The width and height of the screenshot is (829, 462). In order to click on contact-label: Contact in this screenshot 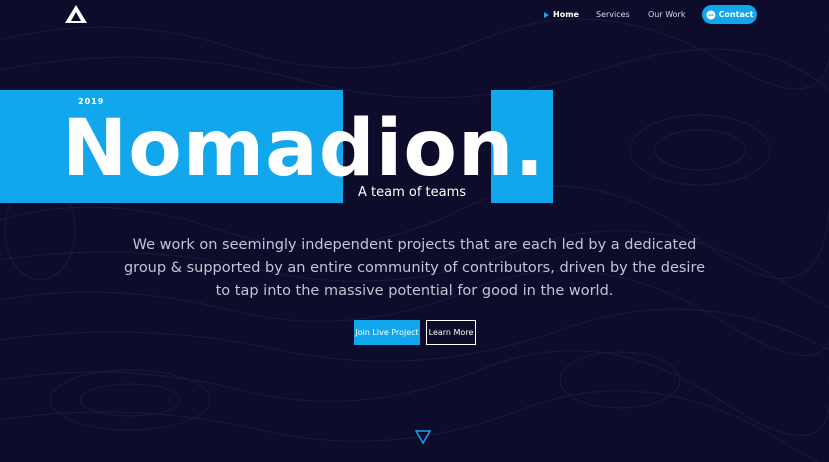, I will do `click(736, 14)`.